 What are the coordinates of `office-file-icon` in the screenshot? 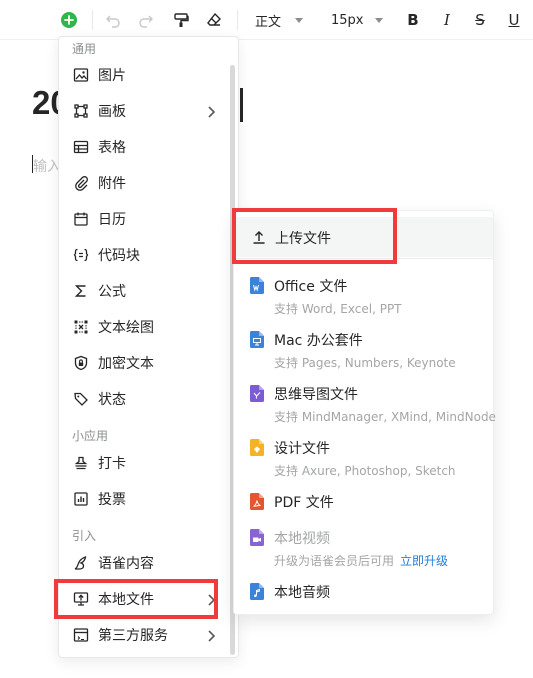 It's located at (257, 285).